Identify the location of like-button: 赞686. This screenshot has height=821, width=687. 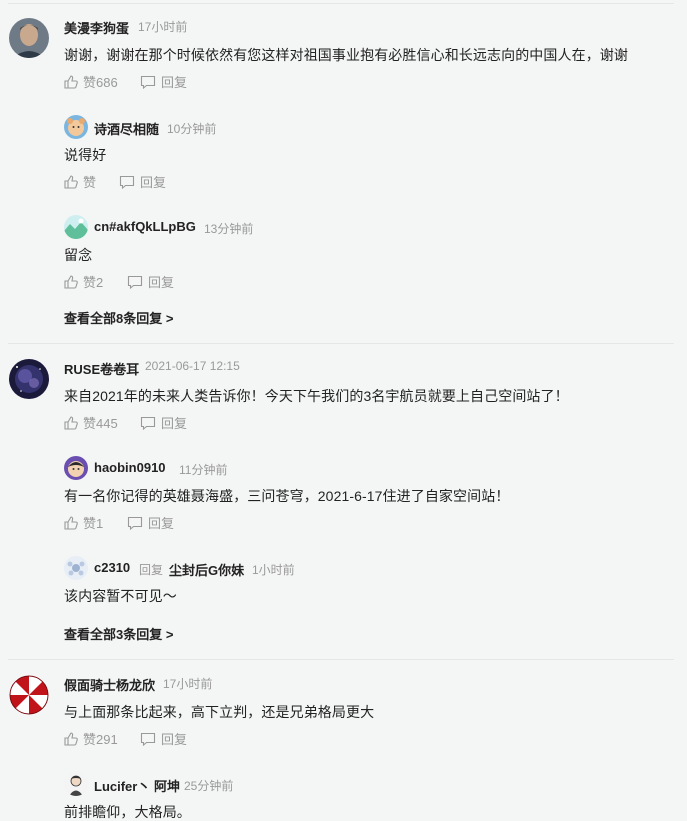
(91, 81).